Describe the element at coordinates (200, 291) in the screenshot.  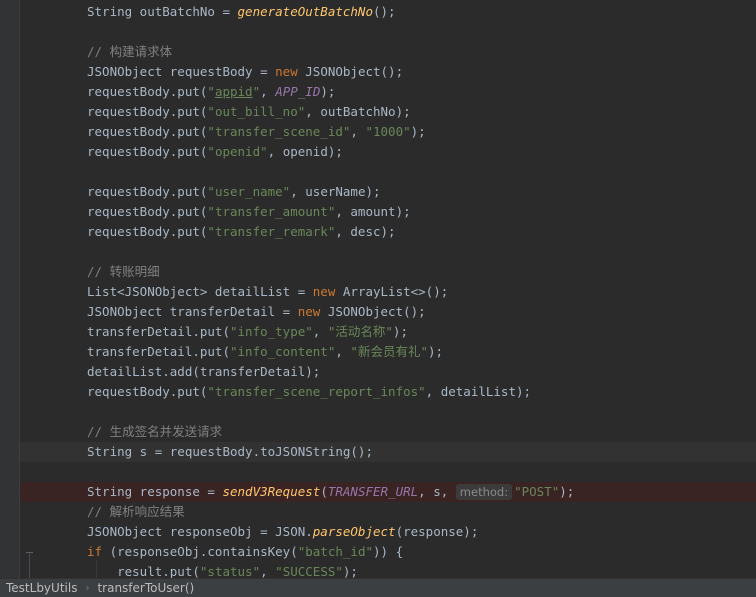
I see `code-token: List<JSONObject> detailList =` at that location.